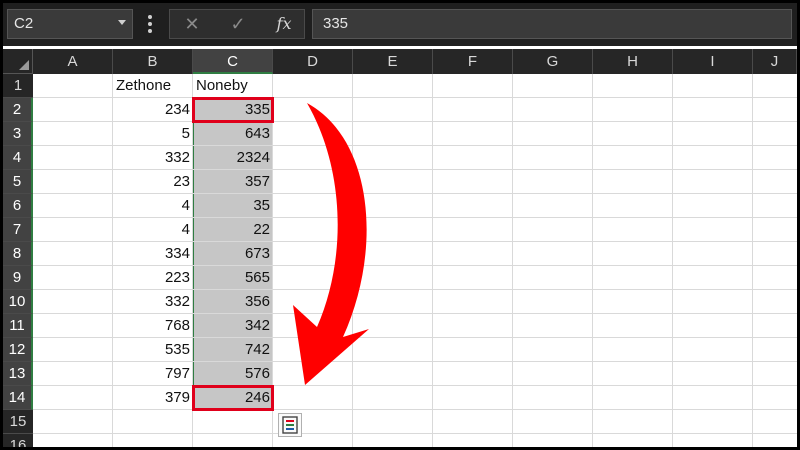 This screenshot has height=450, width=800. What do you see at coordinates (713, 61) in the screenshot?
I see `column-header-i: I` at bounding box center [713, 61].